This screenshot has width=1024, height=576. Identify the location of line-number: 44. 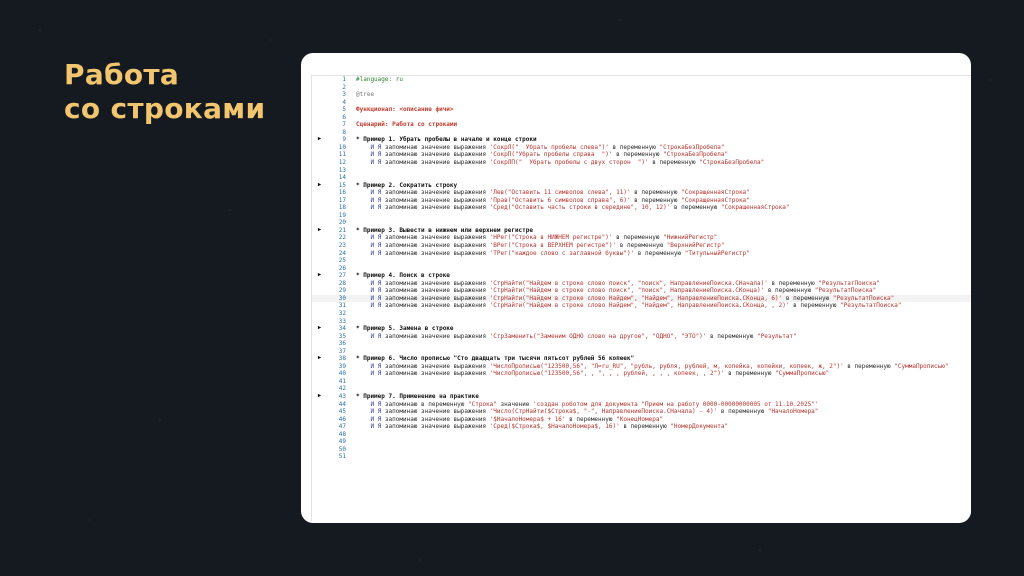
(342, 404).